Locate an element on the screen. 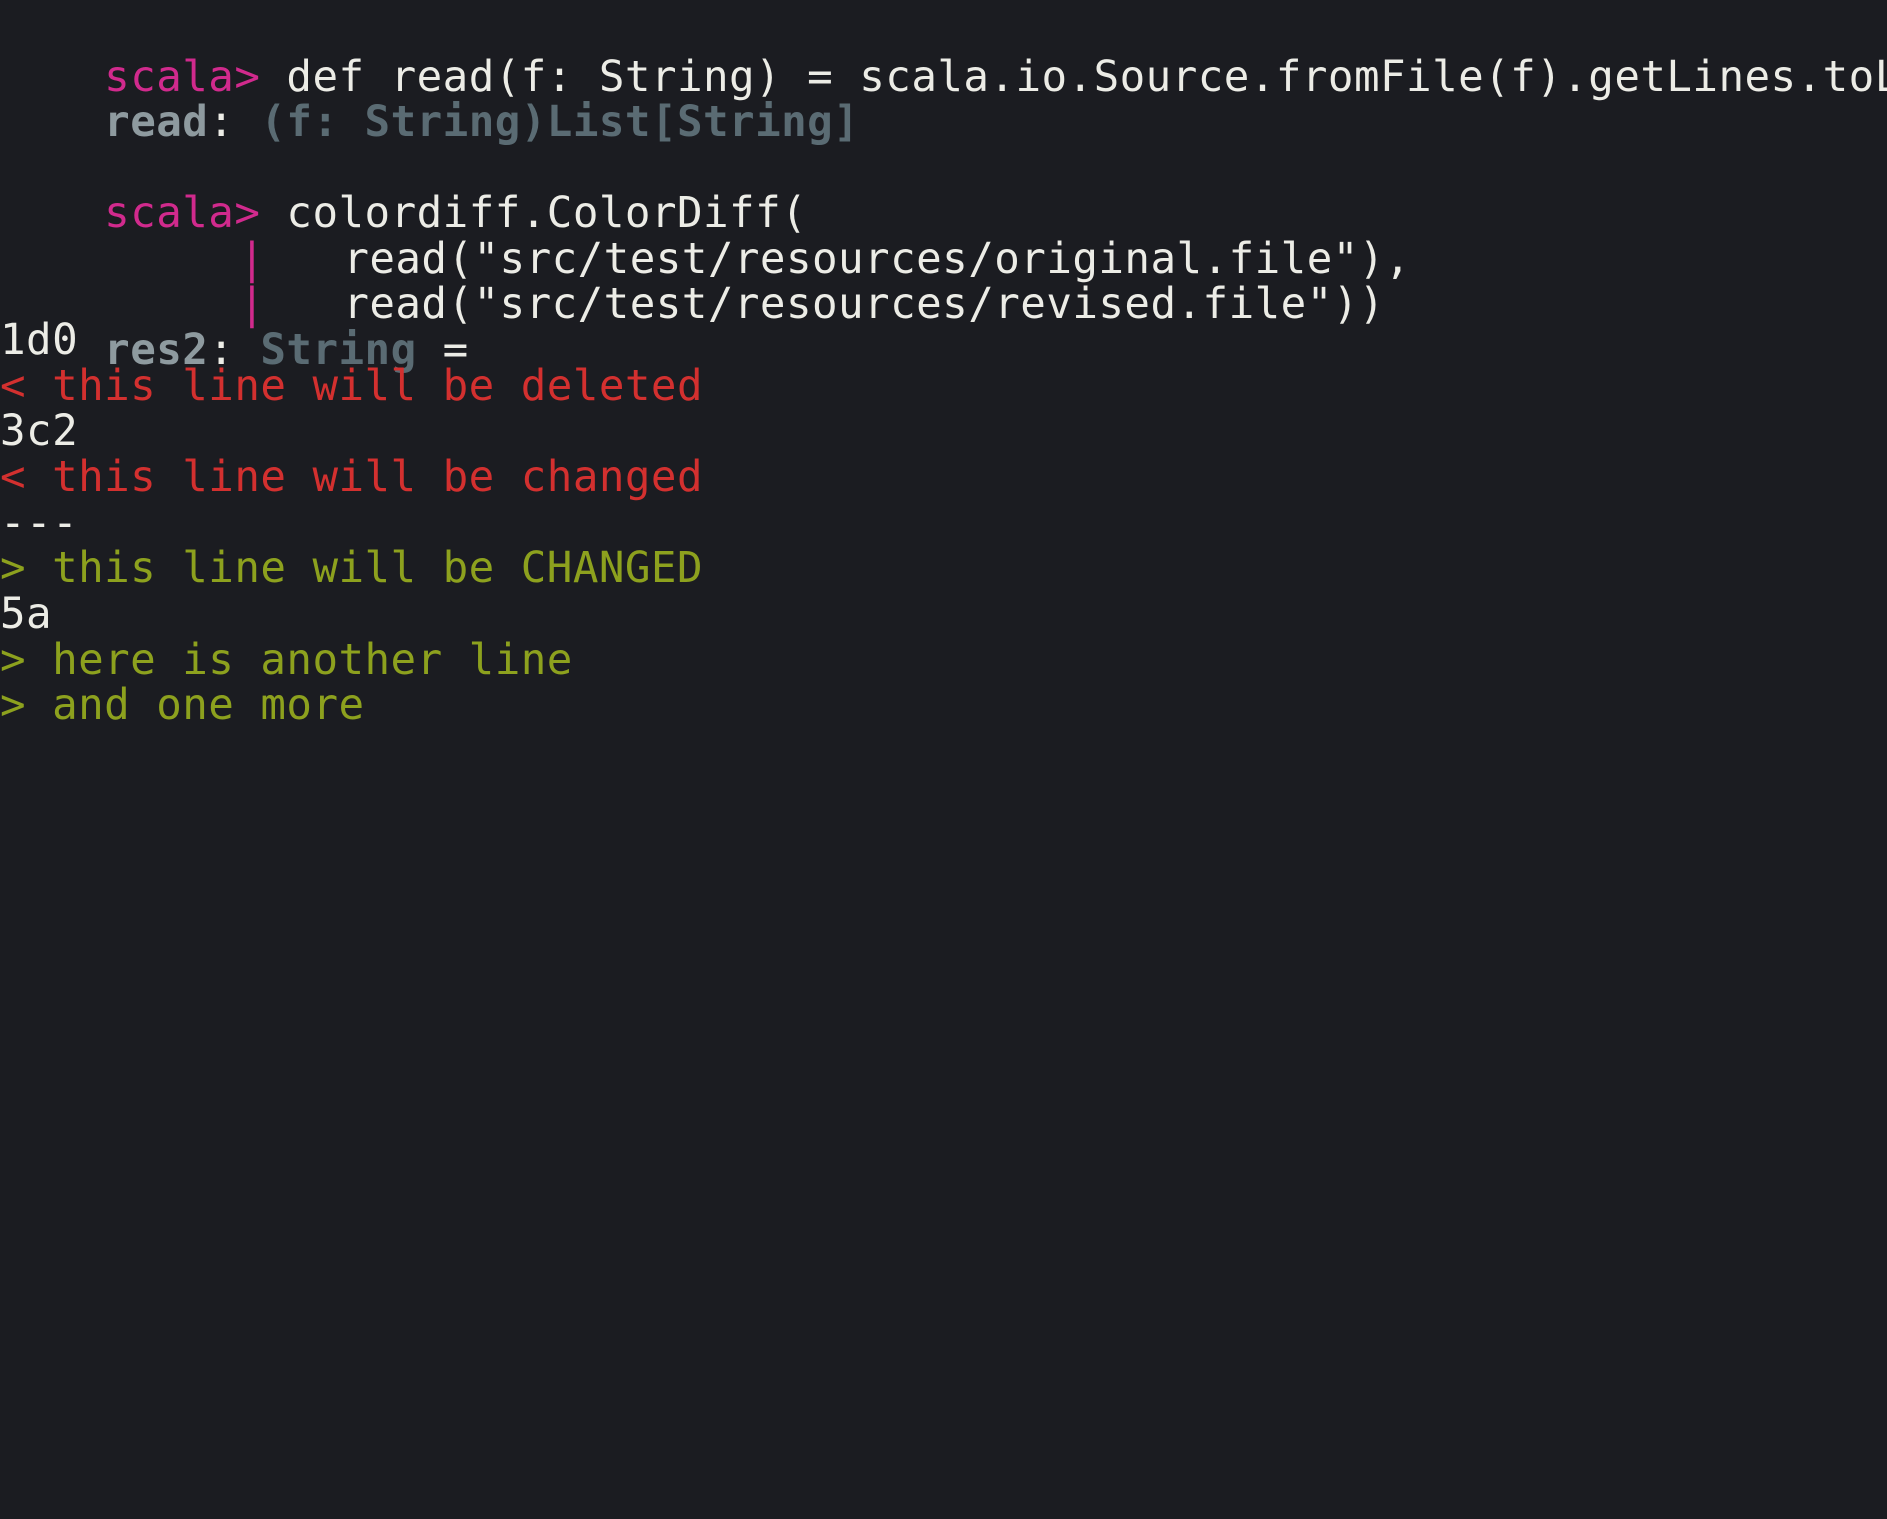 The height and width of the screenshot is (1519, 1887). diff-added-line: > this line will be CHANGED is located at coordinates (352, 568).